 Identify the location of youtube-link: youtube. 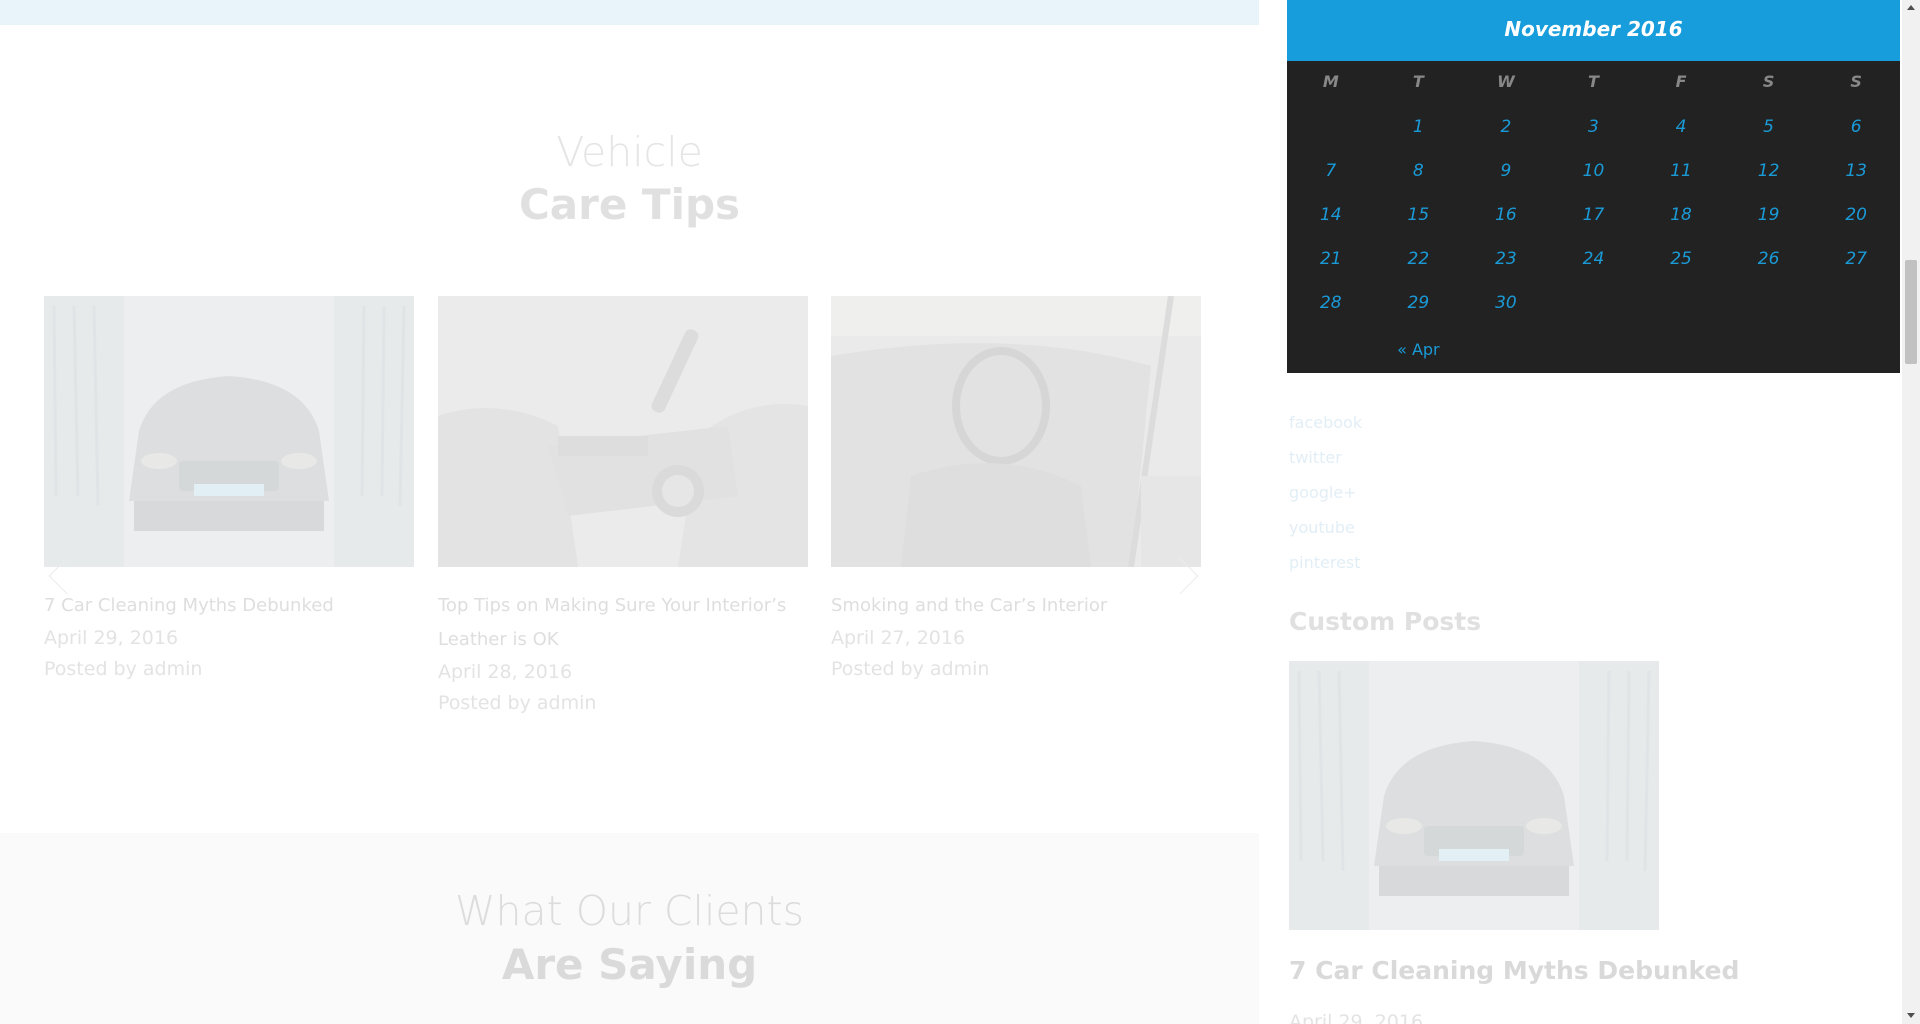
(1325, 527).